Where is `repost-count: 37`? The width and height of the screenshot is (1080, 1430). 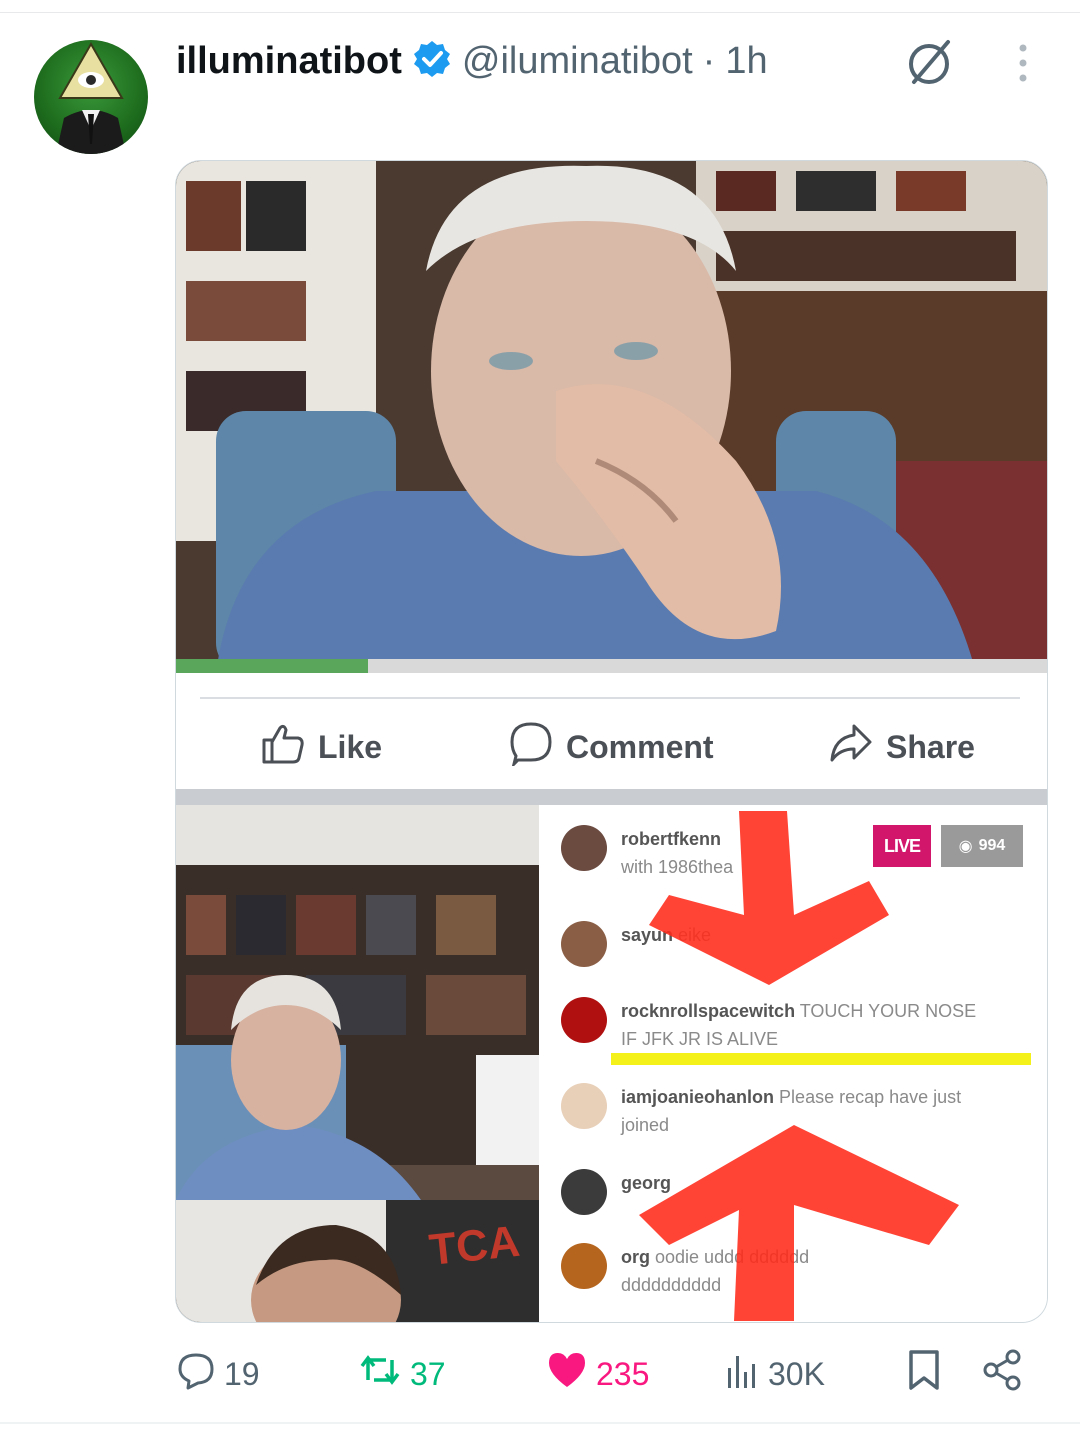
repost-count: 37 is located at coordinates (428, 1373).